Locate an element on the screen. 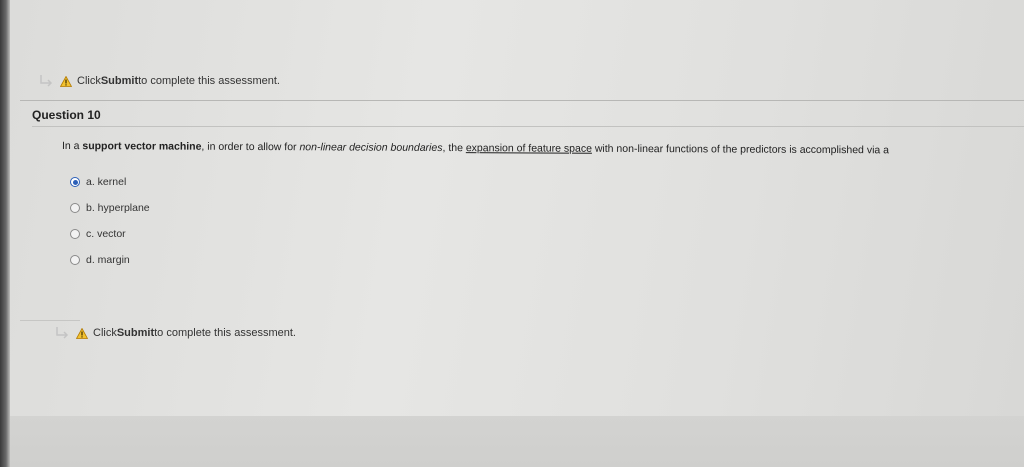  option-b: b. hyperplane is located at coordinates (110, 208).